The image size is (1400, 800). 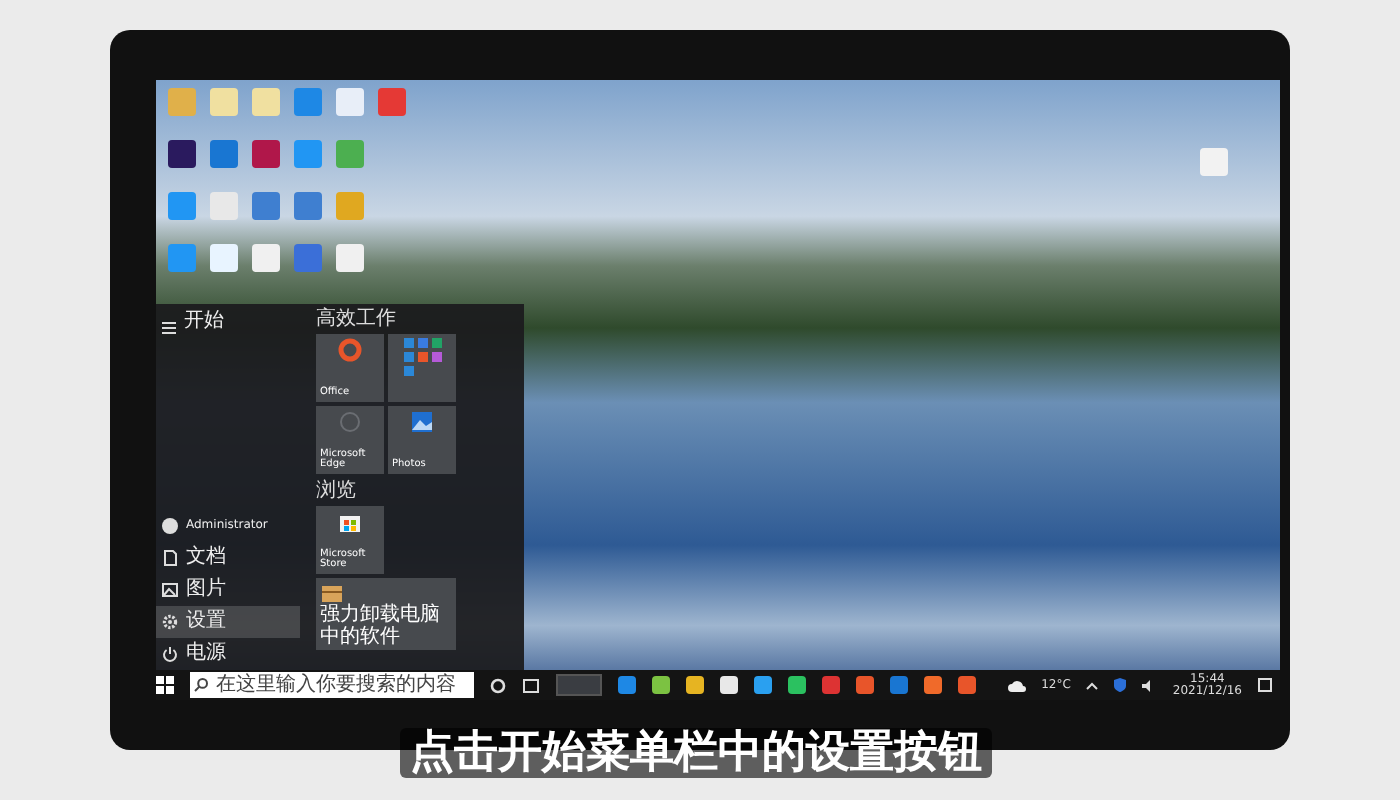 What do you see at coordinates (337, 492) in the screenshot?
I see `group-title: 浏览` at bounding box center [337, 492].